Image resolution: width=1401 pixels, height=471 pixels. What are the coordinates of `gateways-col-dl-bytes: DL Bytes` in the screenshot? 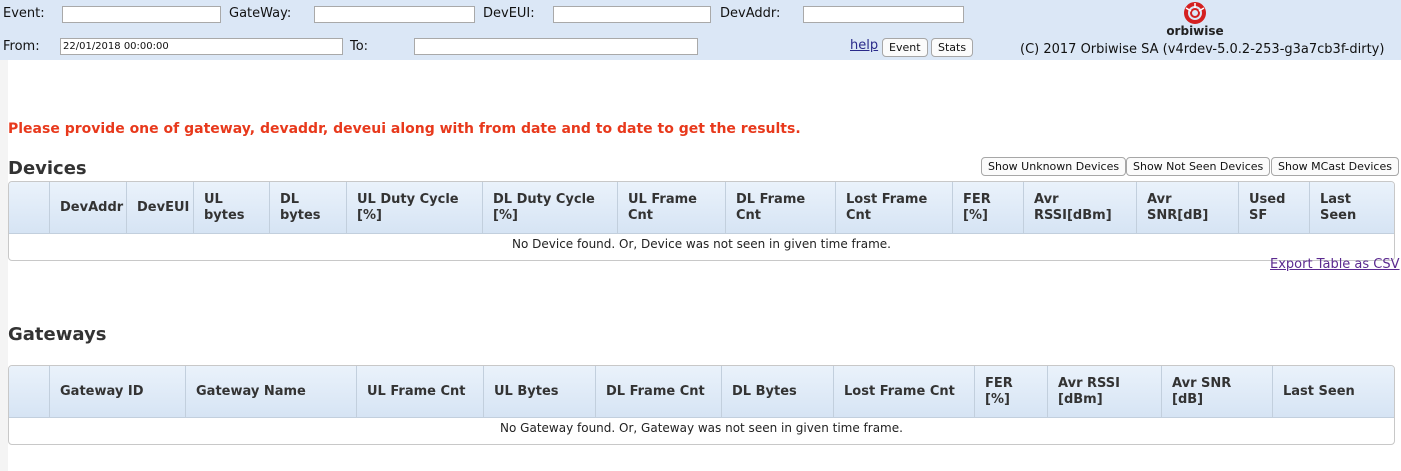 It's located at (778, 391).